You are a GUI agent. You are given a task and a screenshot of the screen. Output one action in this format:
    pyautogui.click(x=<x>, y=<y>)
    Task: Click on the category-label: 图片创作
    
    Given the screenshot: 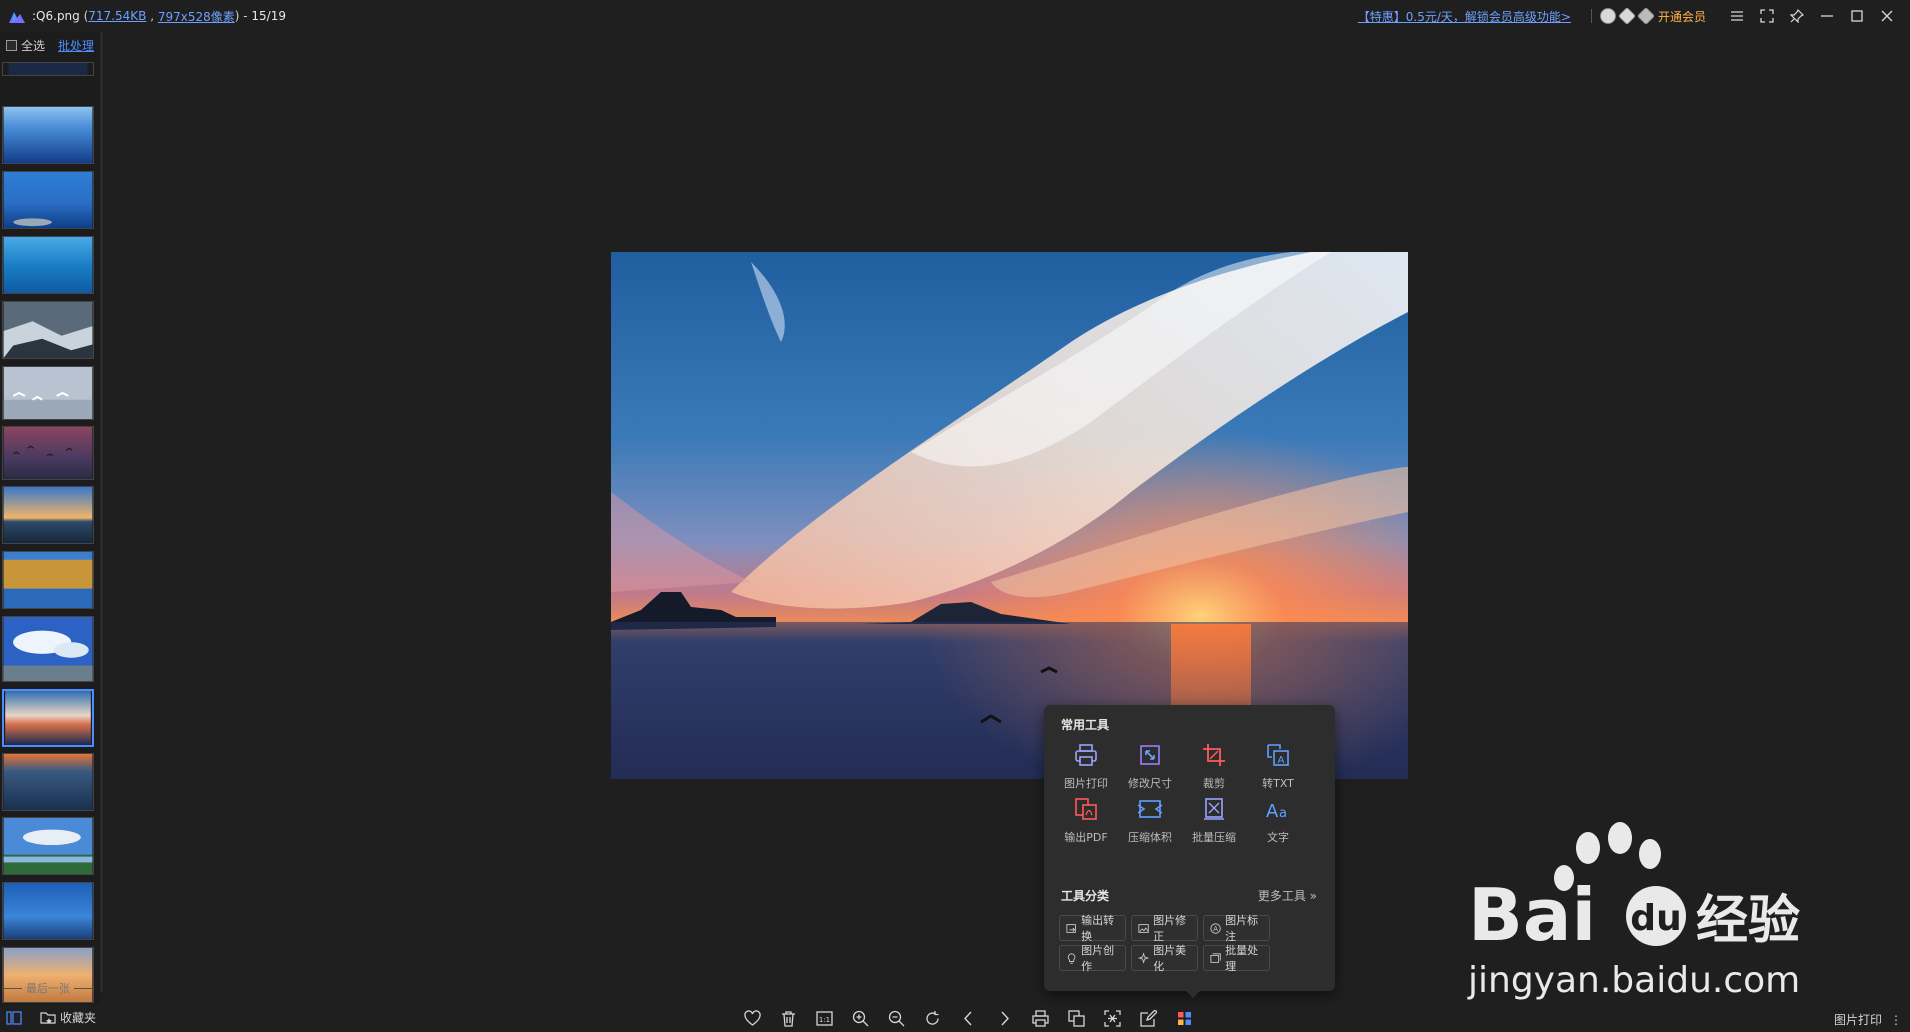 What is the action you would take?
    pyautogui.click(x=1098, y=958)
    